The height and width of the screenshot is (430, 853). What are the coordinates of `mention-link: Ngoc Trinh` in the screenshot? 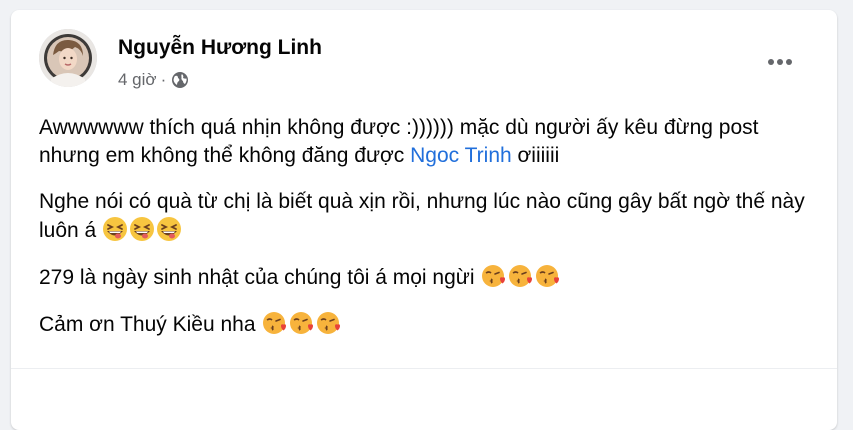 It's located at (461, 155).